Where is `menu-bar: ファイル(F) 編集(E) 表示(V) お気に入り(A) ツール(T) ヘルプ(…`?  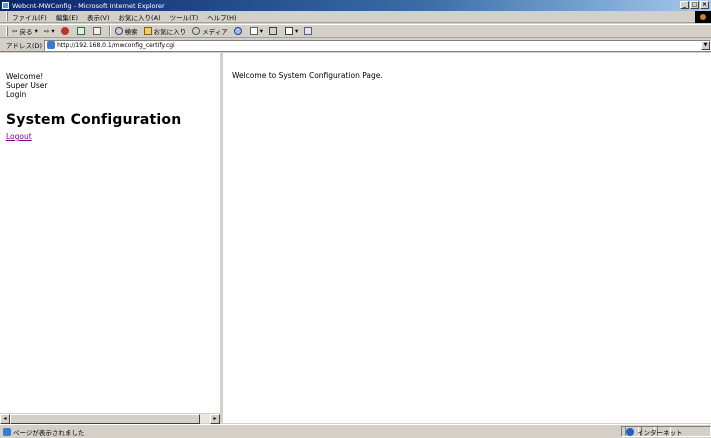 menu-bar: ファイル(F) 編集(E) 表示(V) お気に入り(A) ツール(T) ヘルプ(… is located at coordinates (355, 17).